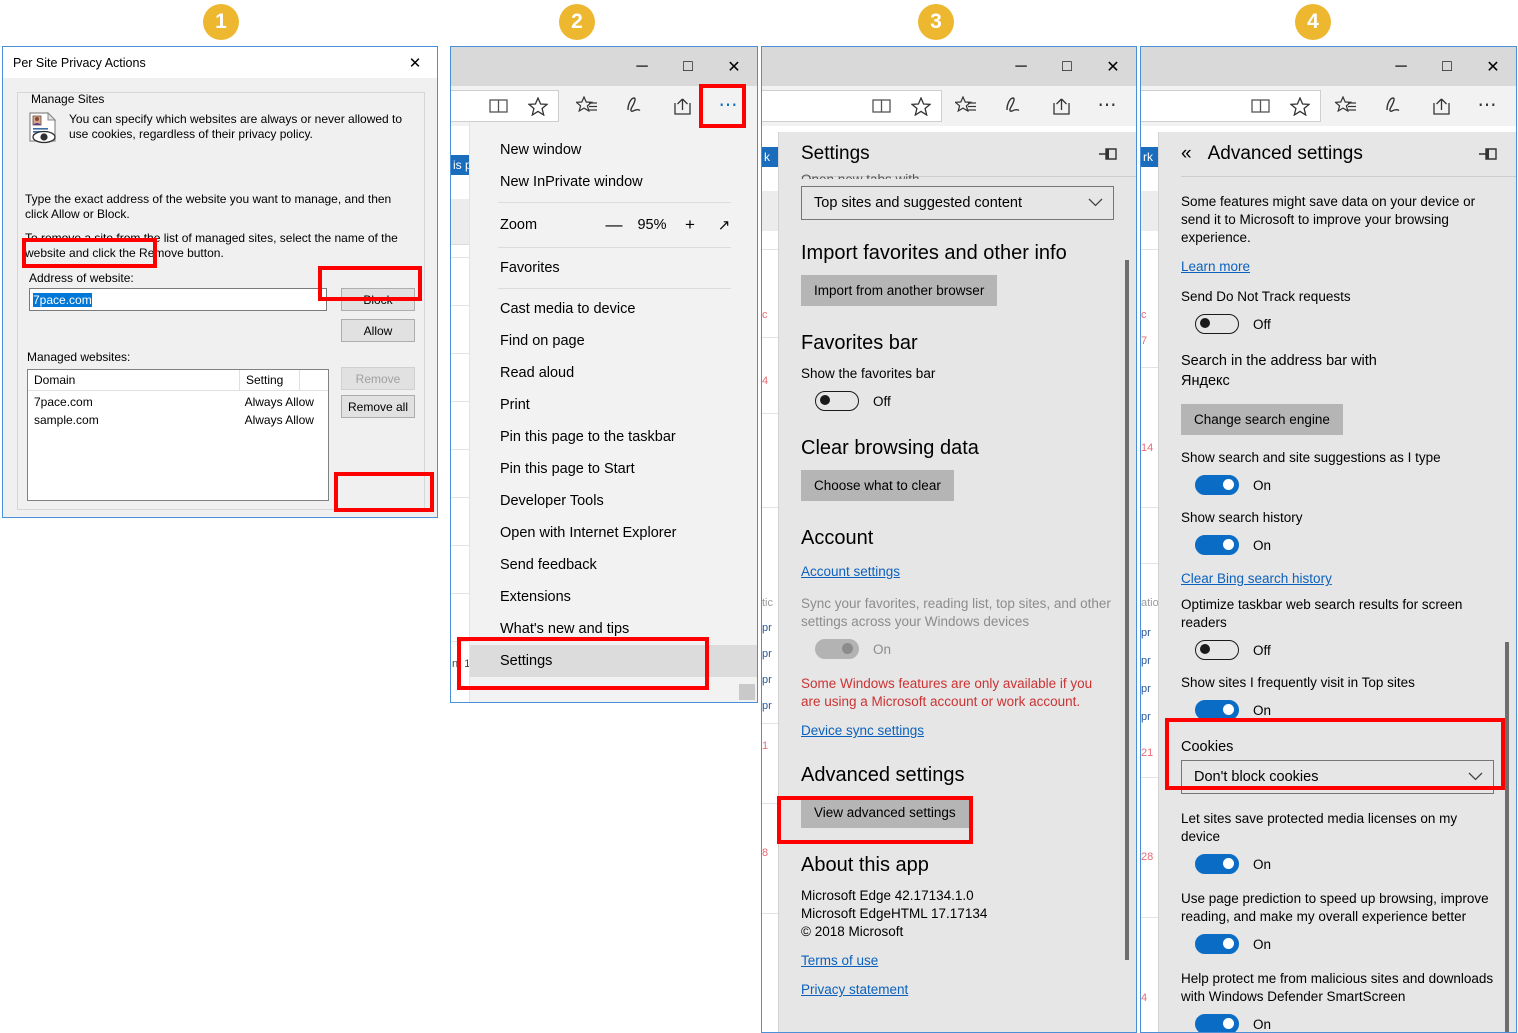  I want to click on menu-item-new-window: New window, so click(613, 150).